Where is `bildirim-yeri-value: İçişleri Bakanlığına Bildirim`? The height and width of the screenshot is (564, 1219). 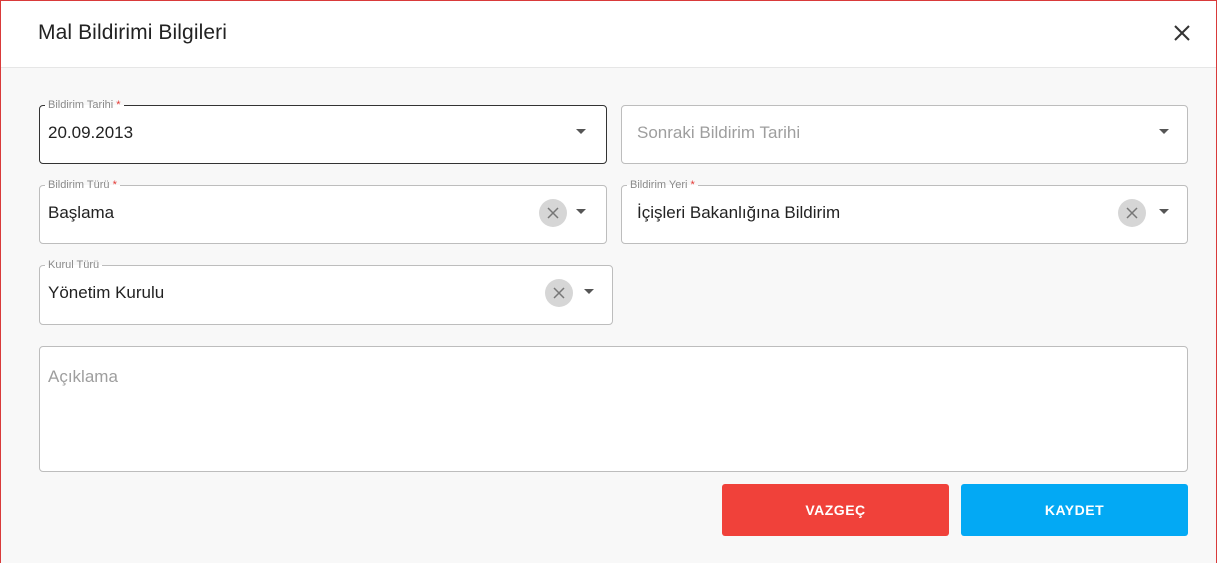 bildirim-yeri-value: İçişleri Bakanlığına Bildirim is located at coordinates (739, 212).